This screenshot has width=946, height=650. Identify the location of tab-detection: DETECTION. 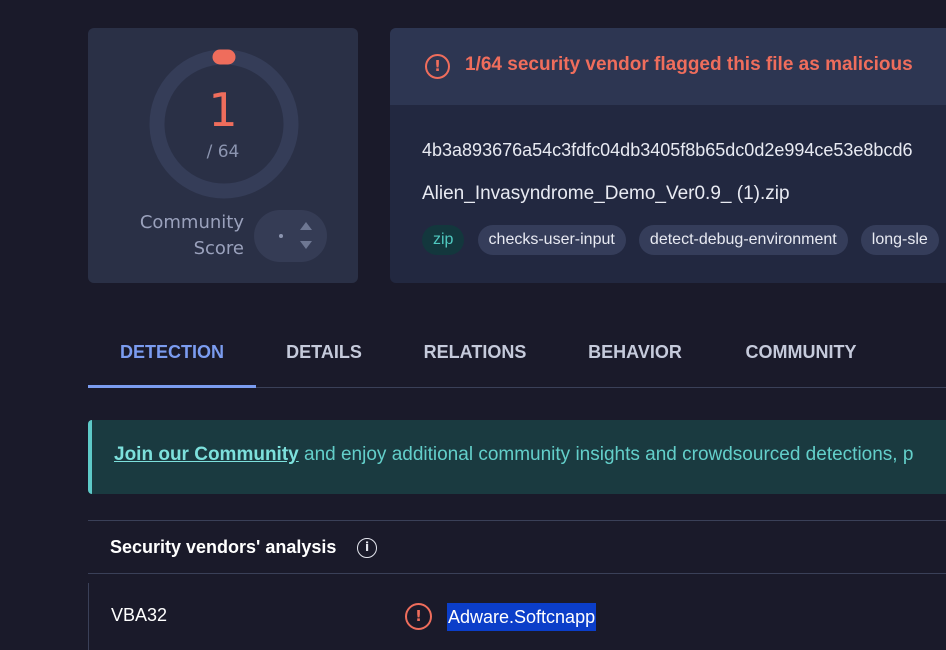
(172, 355).